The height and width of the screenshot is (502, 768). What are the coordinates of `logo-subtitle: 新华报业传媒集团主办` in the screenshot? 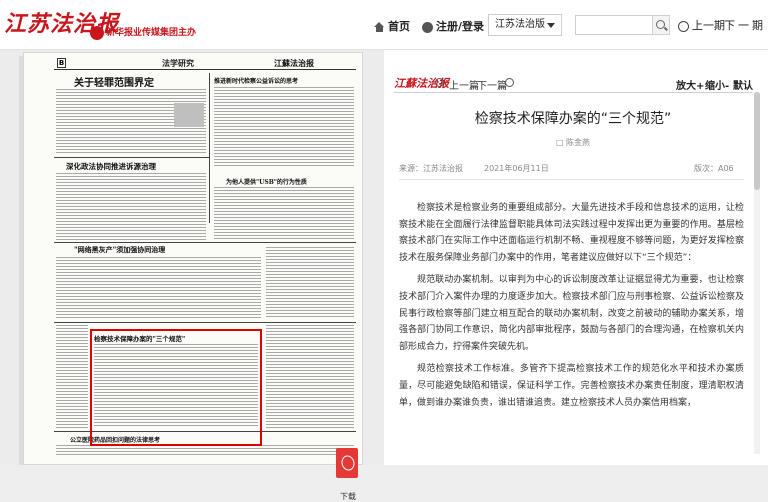 It's located at (143, 32).